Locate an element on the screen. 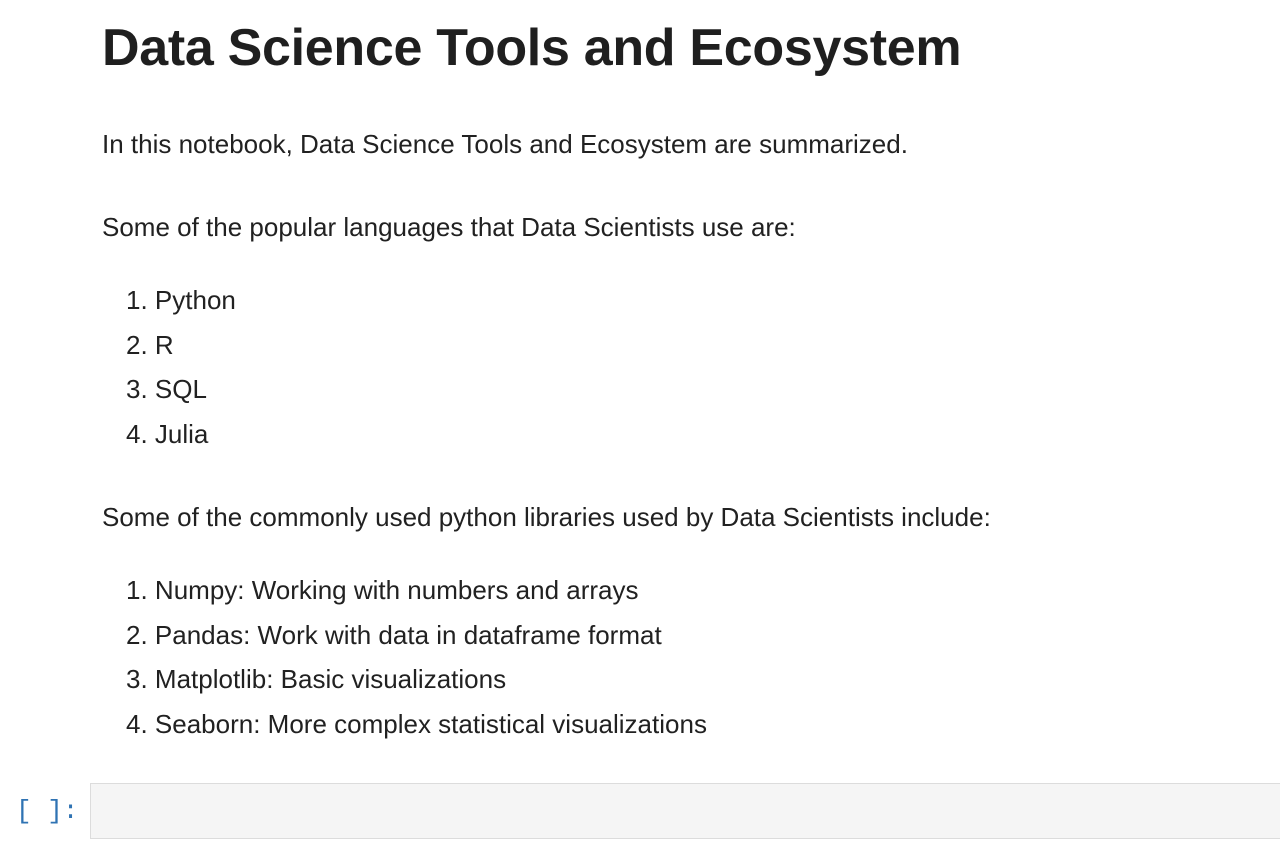  list-item: 2. R is located at coordinates (181, 345).